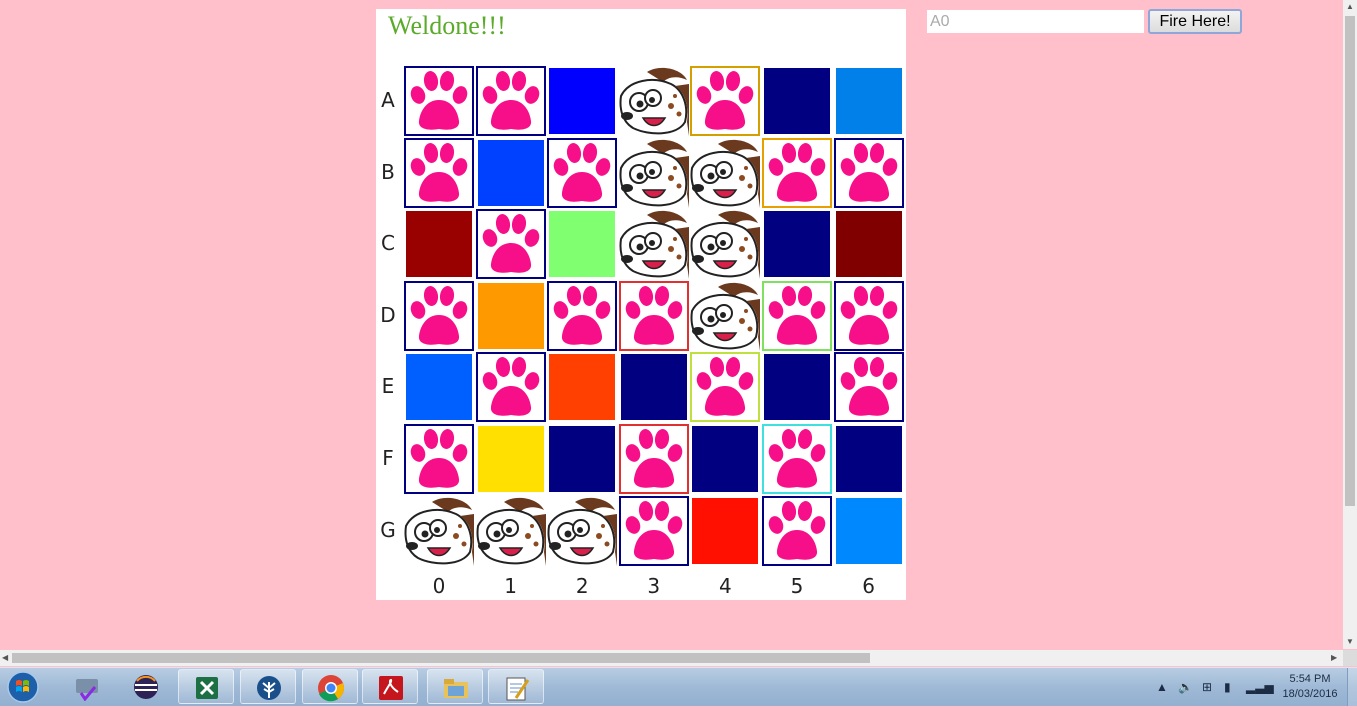  Describe the element at coordinates (725, 387) in the screenshot. I see `grid-cell-e4` at that location.